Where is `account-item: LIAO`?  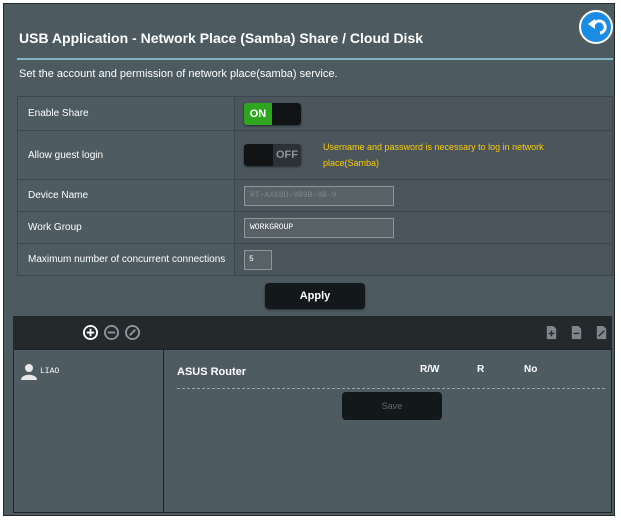
account-item: LIAO is located at coordinates (39, 371).